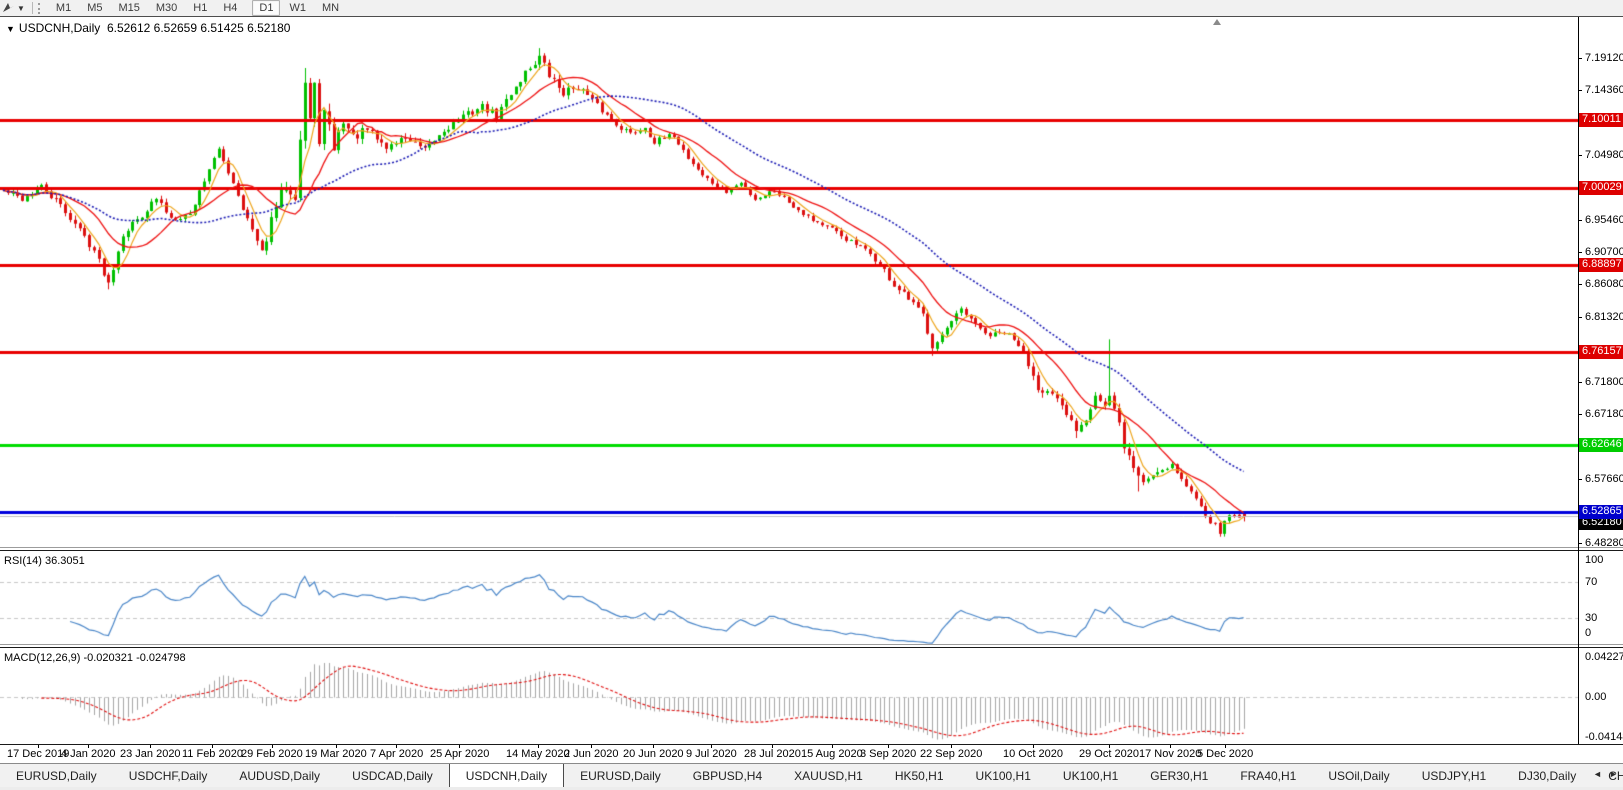 The image size is (1623, 790). What do you see at coordinates (88, 754) in the screenshot?
I see `date-axis-label: 4 Jan 2020` at bounding box center [88, 754].